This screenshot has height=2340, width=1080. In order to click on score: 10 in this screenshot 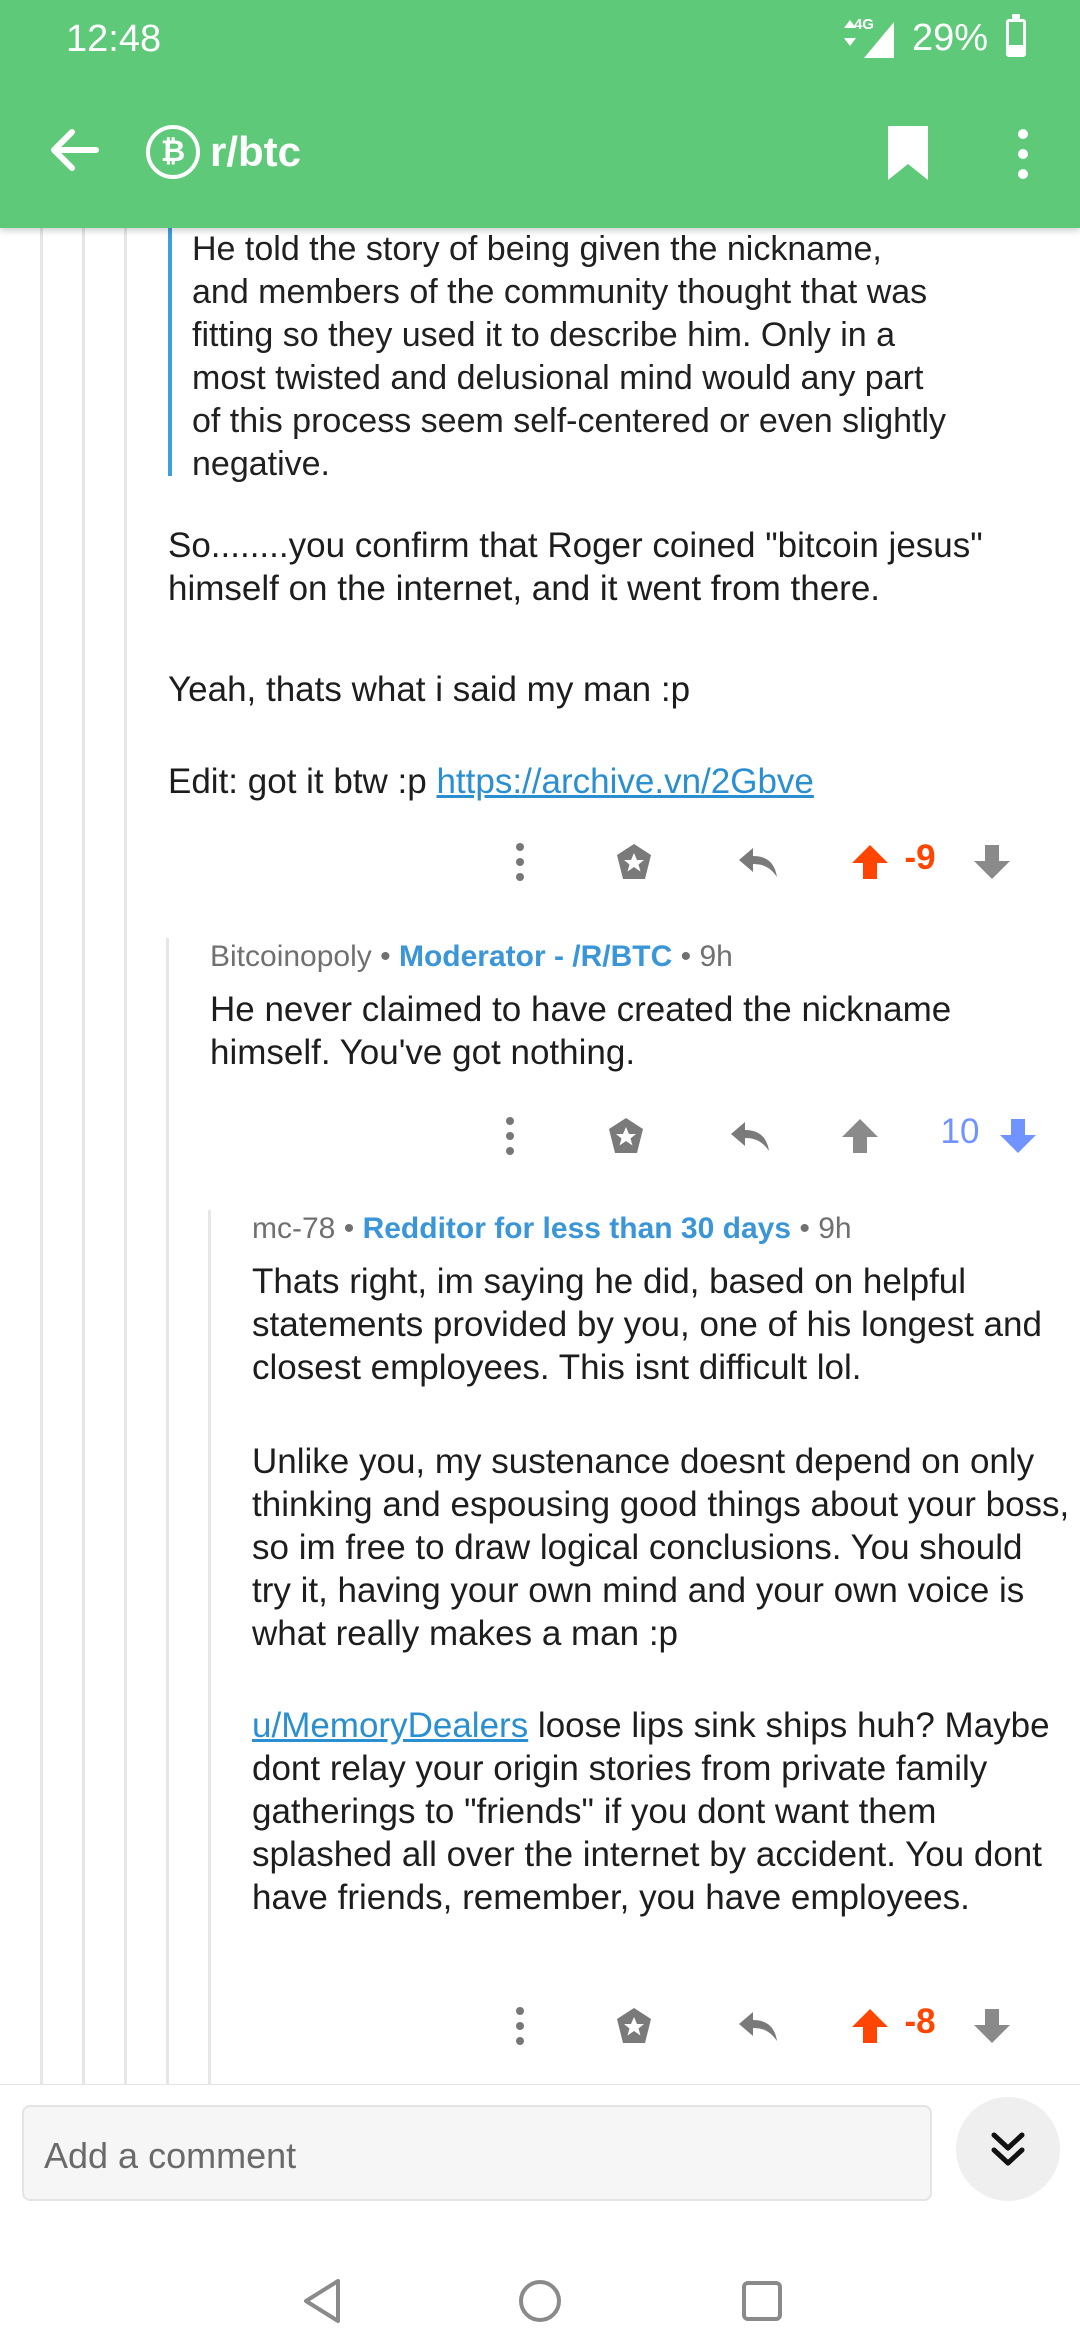, I will do `click(960, 1131)`.